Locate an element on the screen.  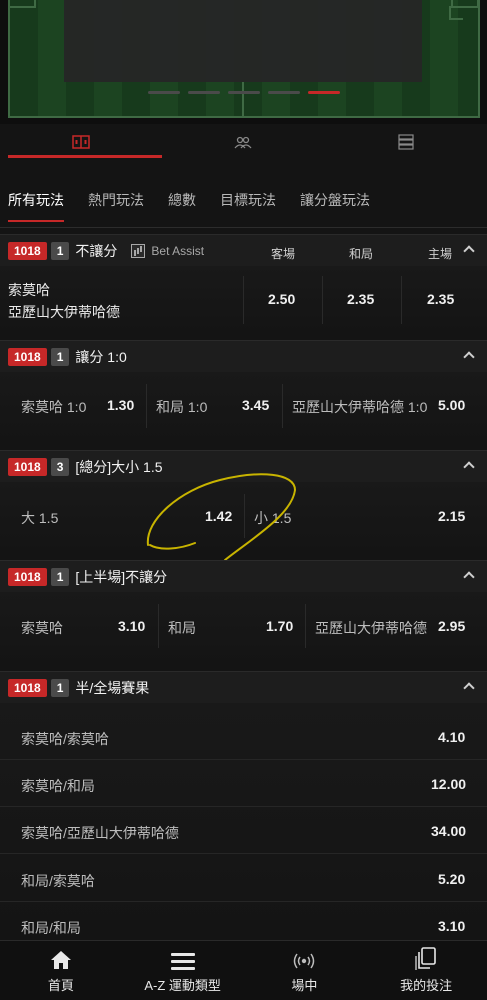
pitch-box-left is located at coordinates (22, 4).